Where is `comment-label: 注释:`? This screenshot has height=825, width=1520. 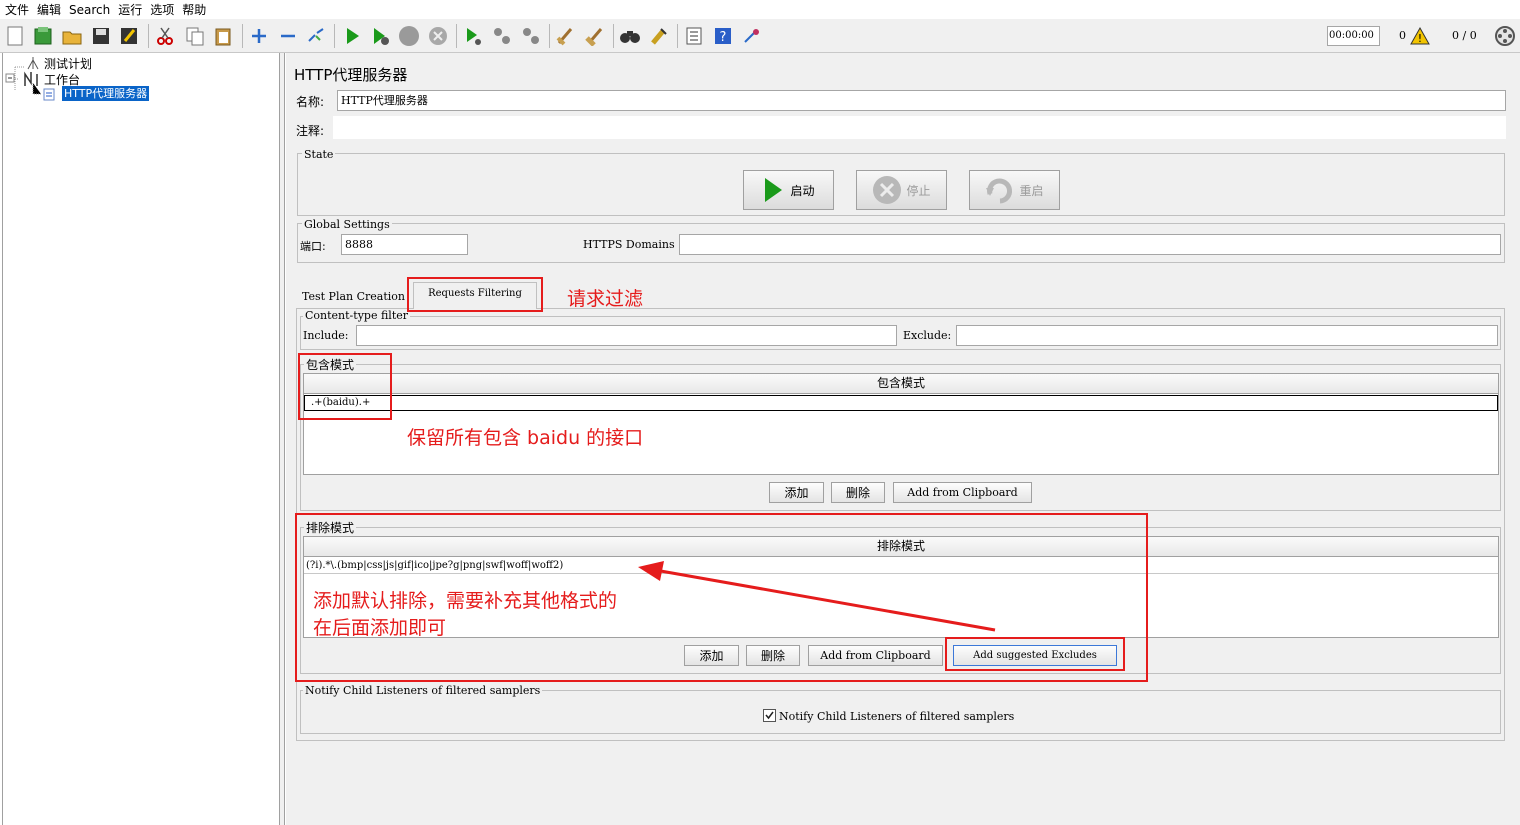 comment-label: 注释: is located at coordinates (310, 131).